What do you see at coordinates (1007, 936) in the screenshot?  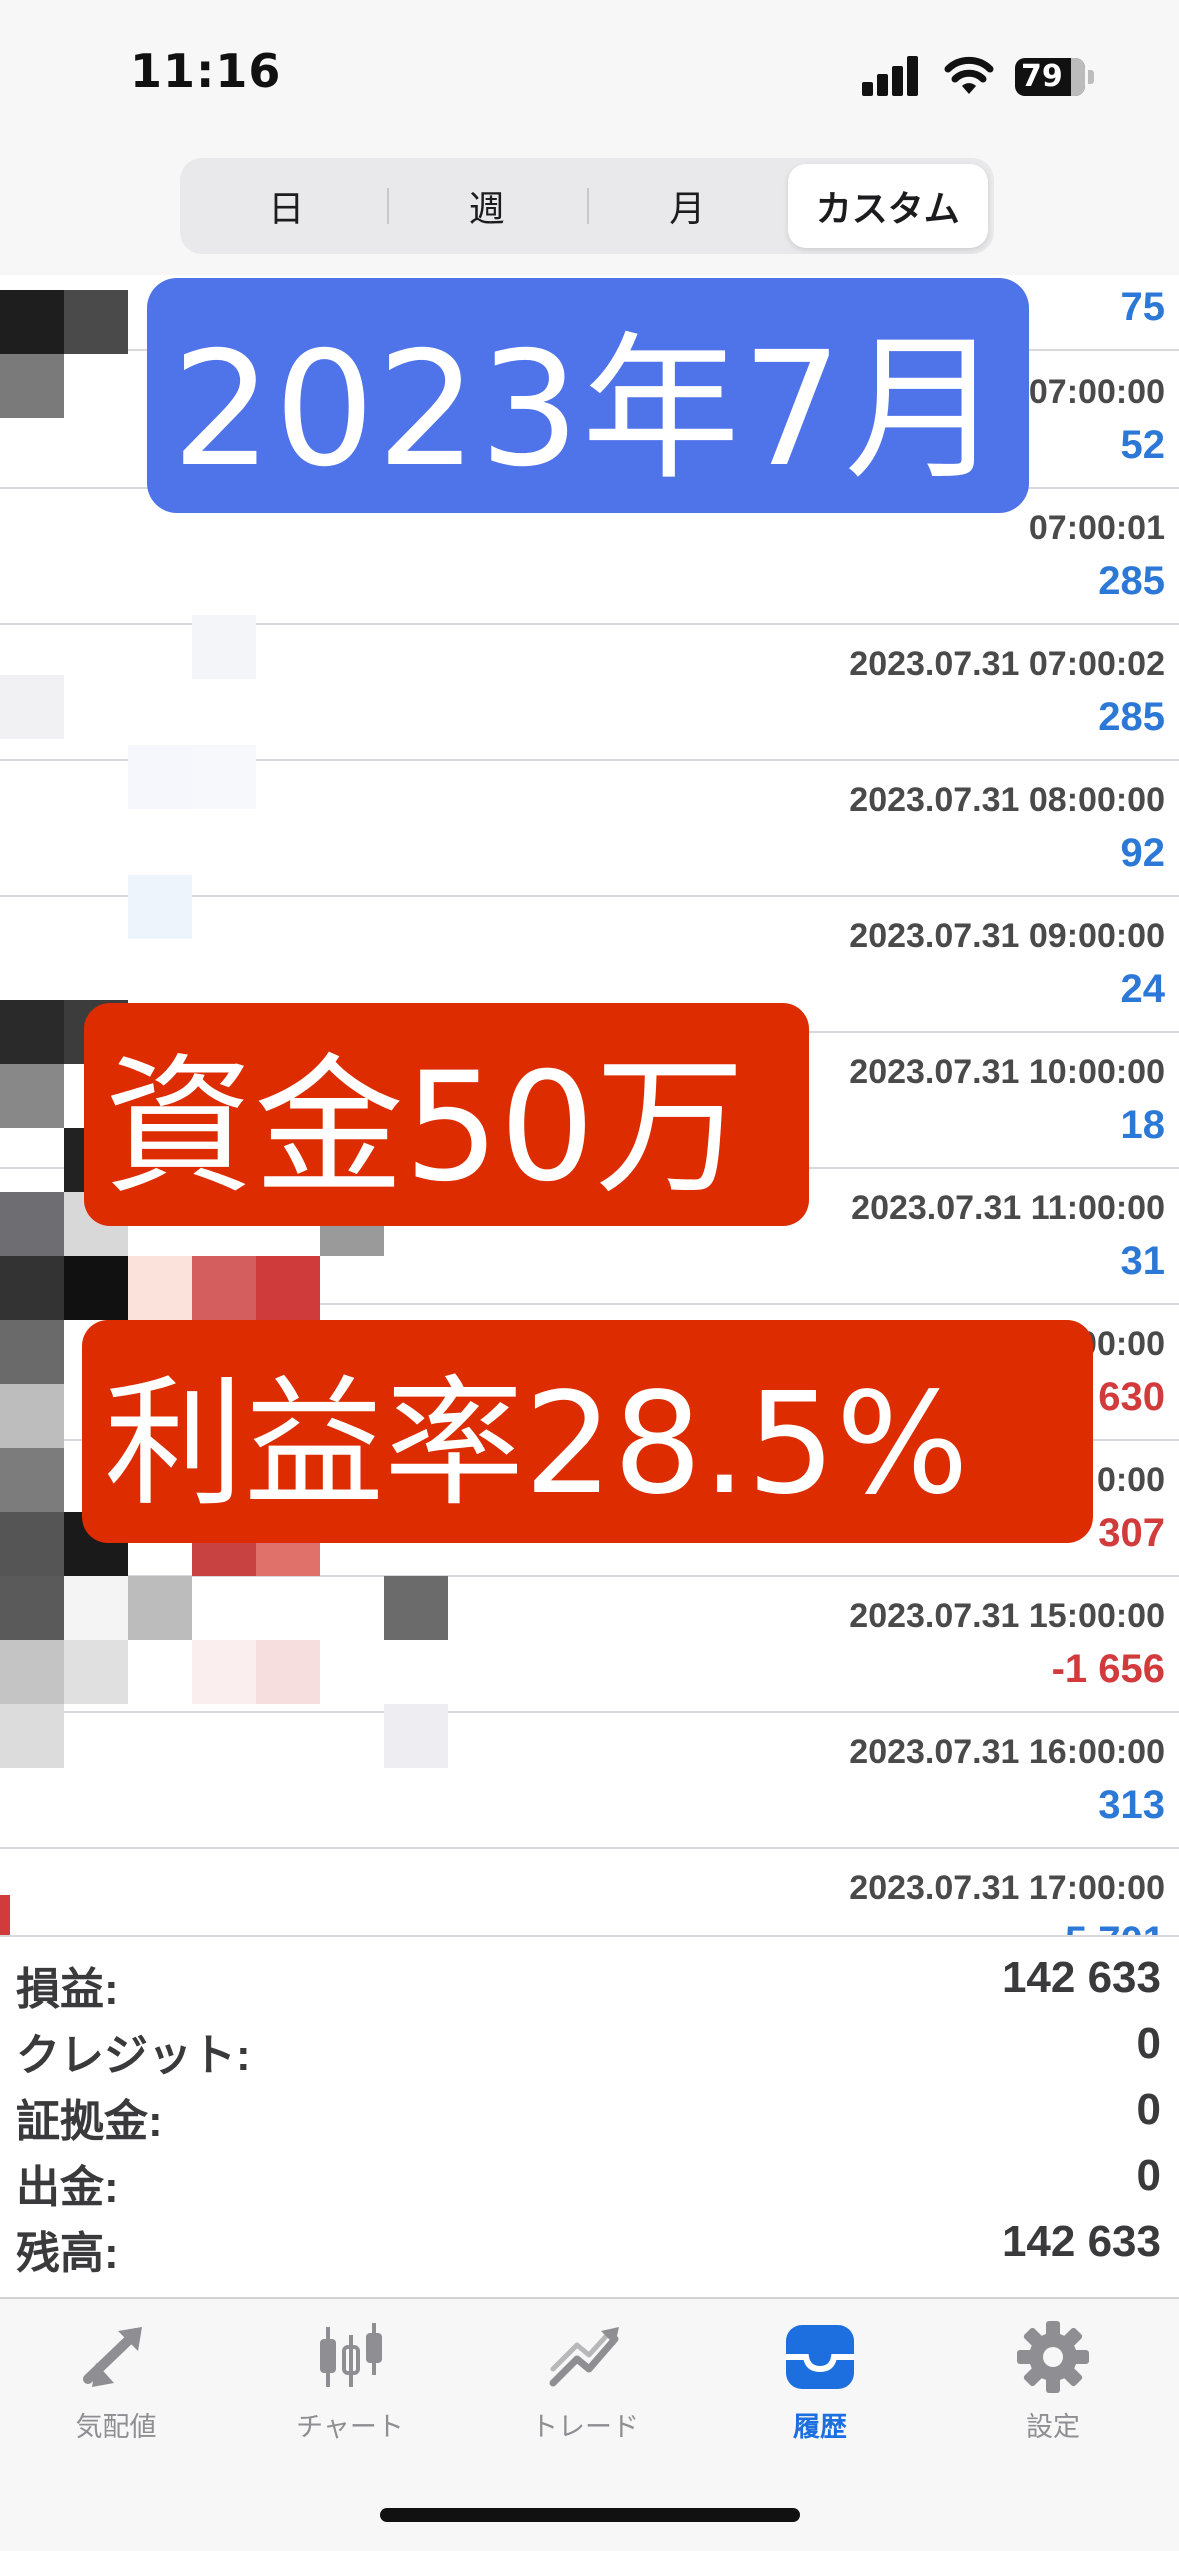 I see `row-timestamp: 2023.07.31 09:00:00` at bounding box center [1007, 936].